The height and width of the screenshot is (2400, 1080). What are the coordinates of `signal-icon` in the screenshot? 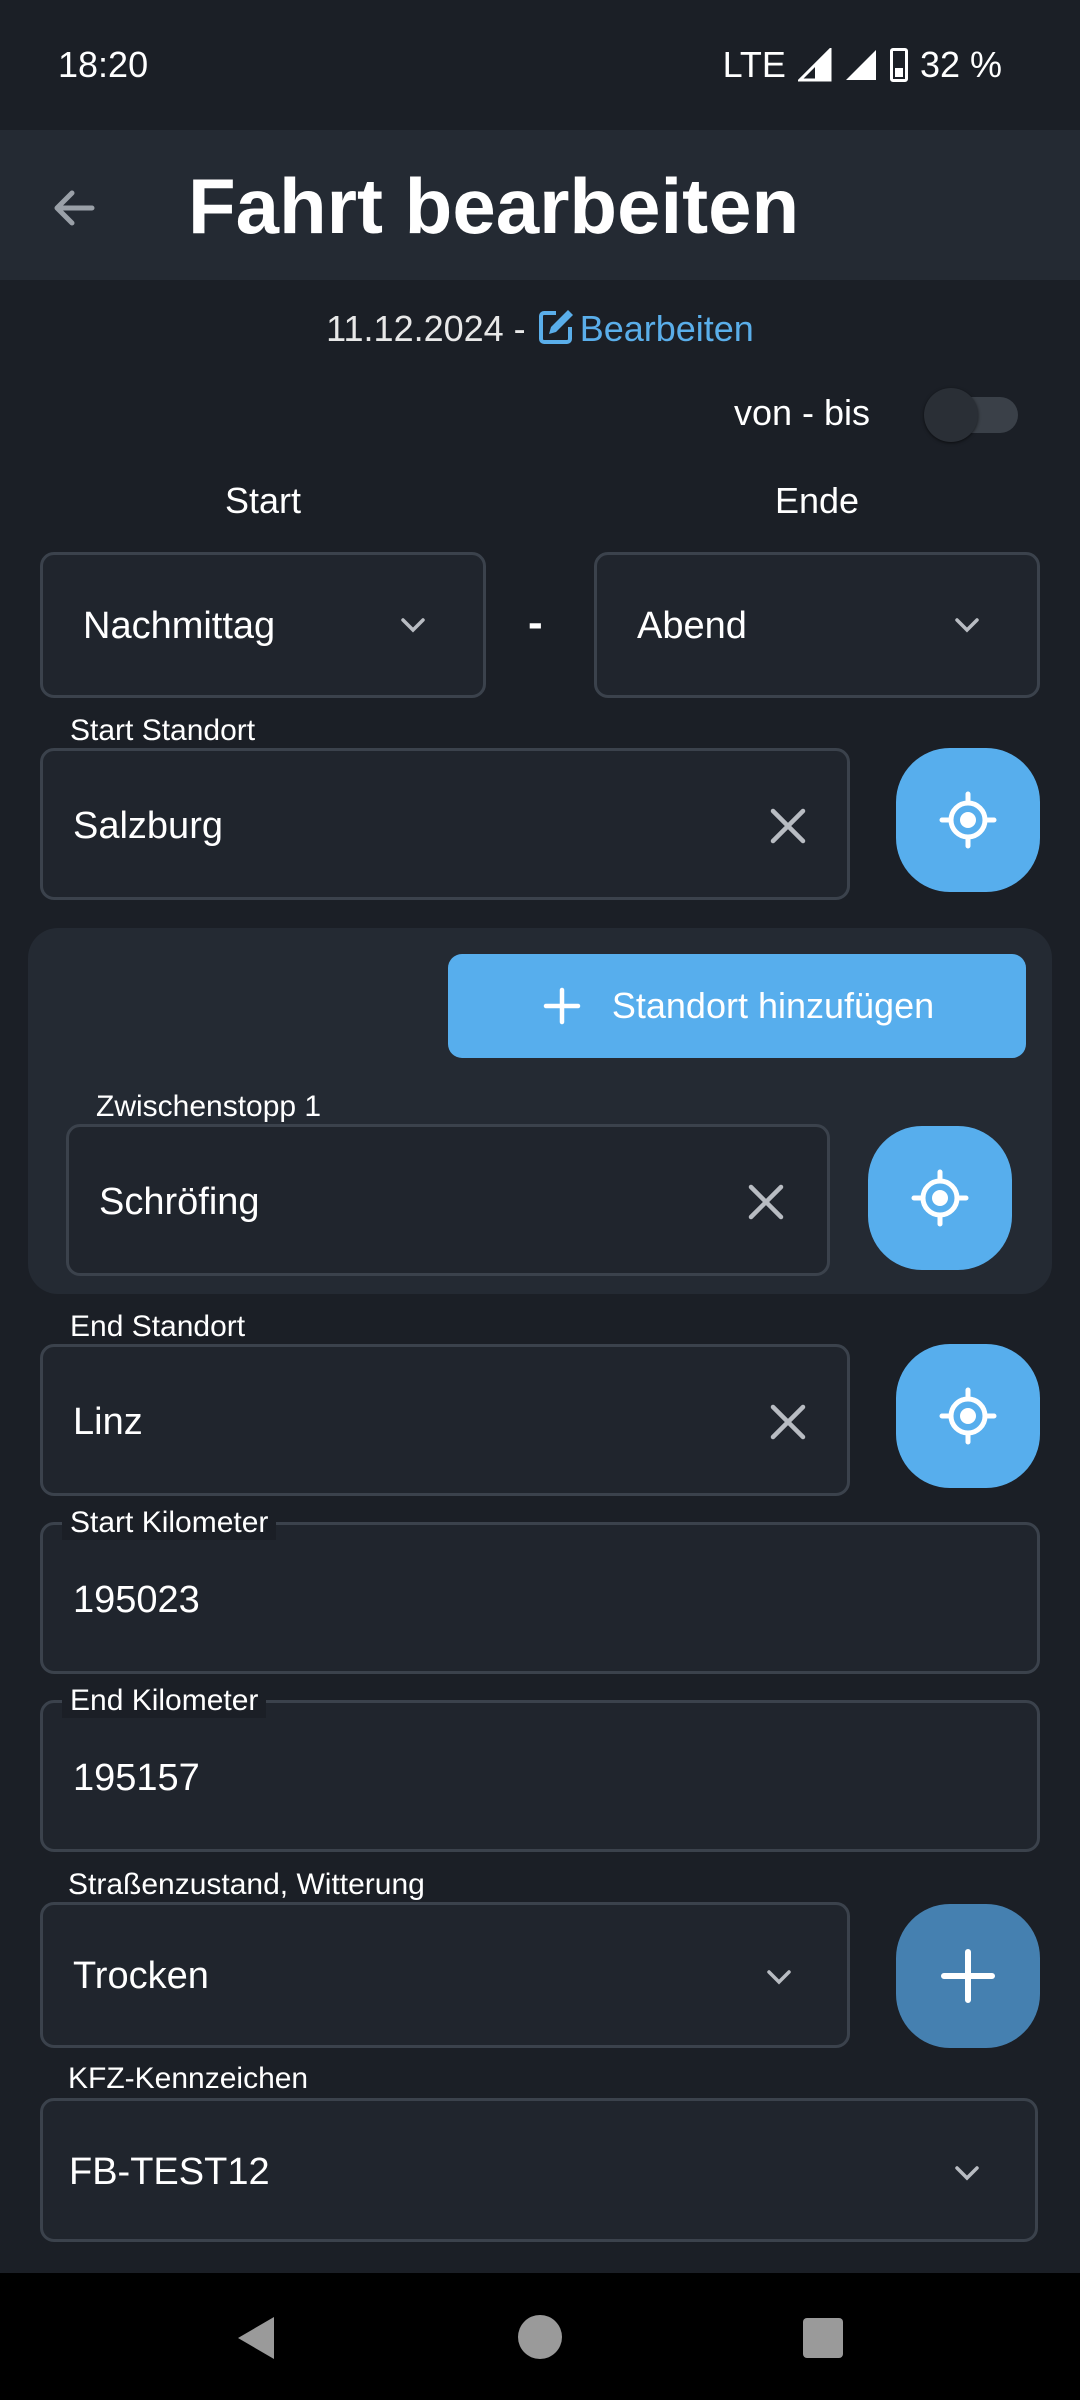 It's located at (814, 65).